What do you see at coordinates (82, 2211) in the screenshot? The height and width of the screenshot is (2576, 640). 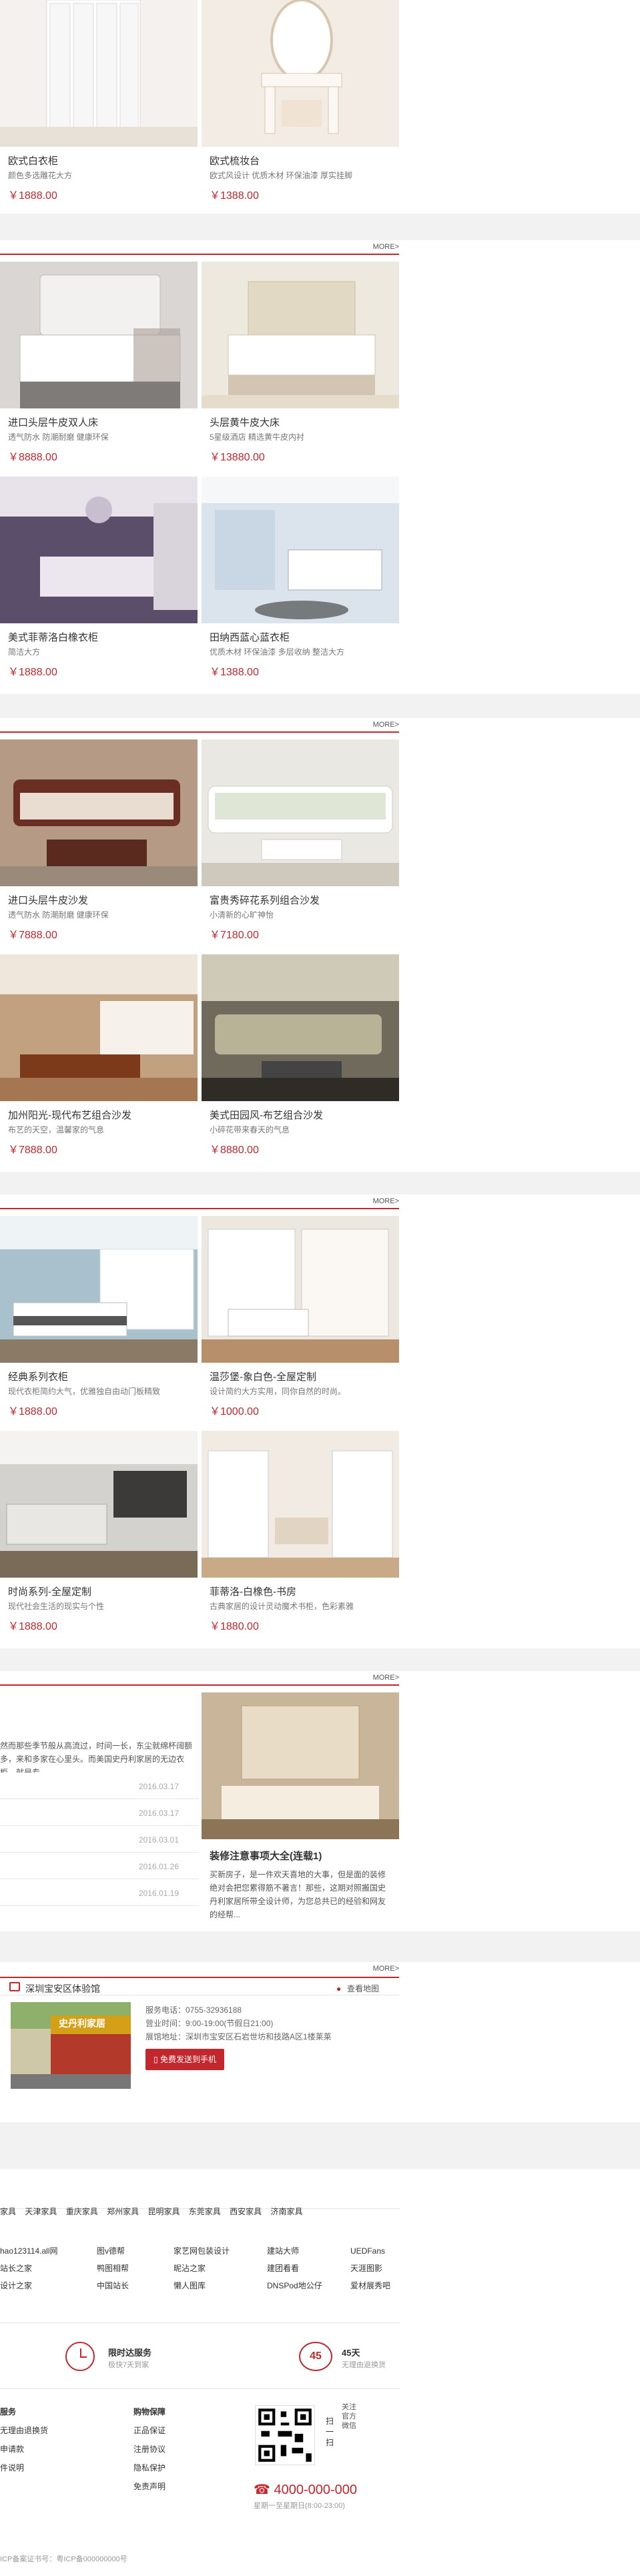 I see `city-link: 重庆家具` at bounding box center [82, 2211].